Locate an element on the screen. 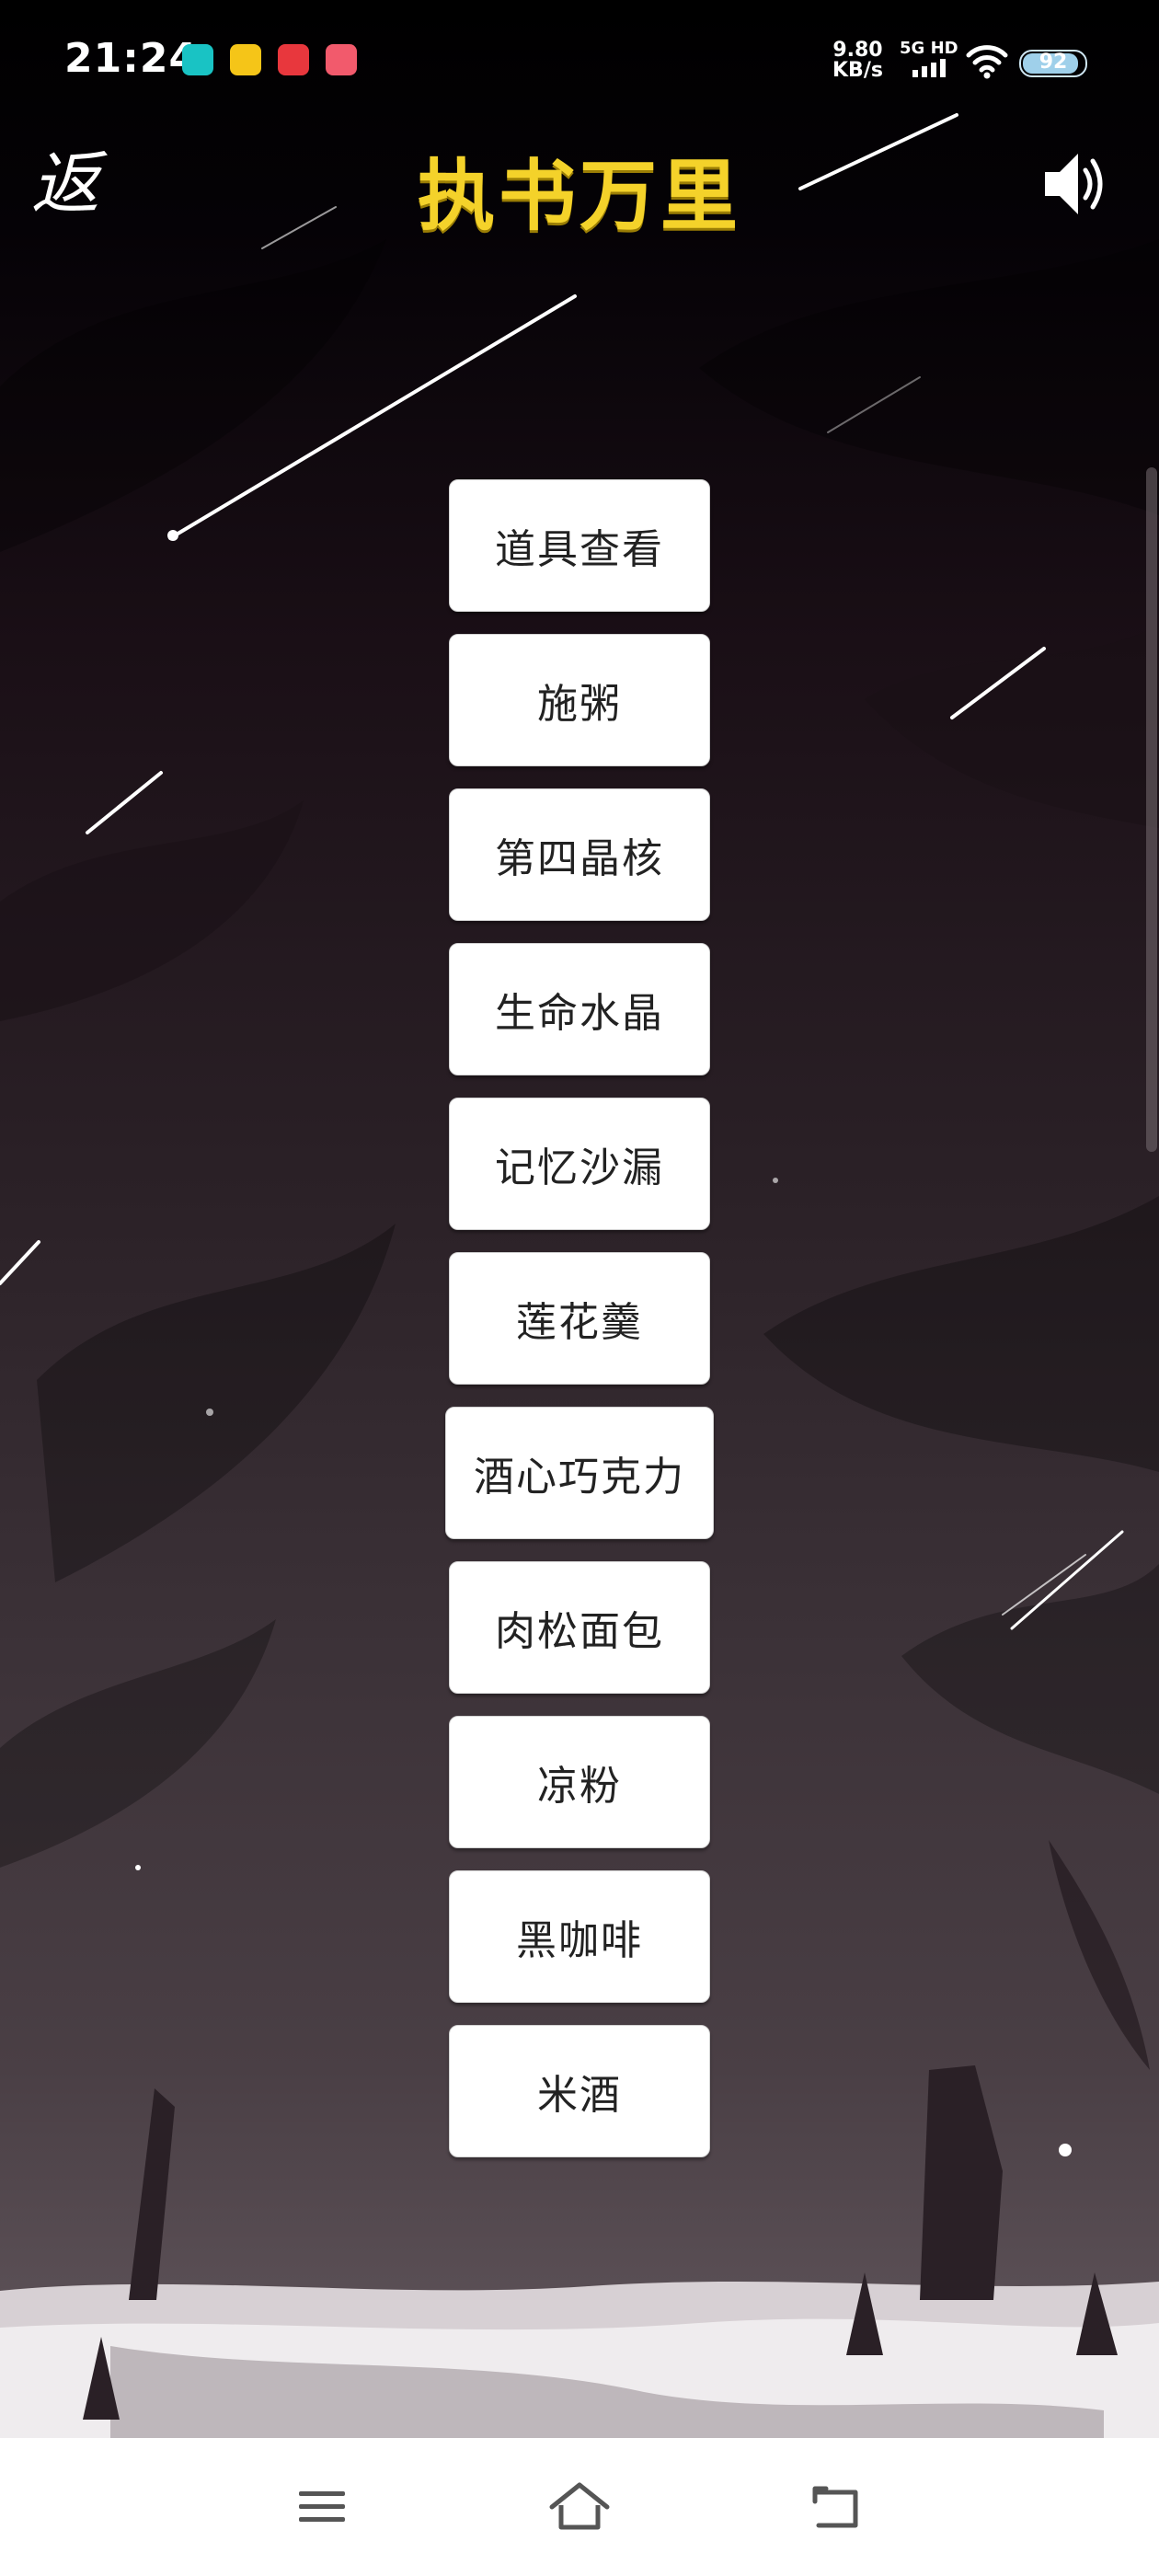 The image size is (1159, 2576). system-nav-bar is located at coordinates (579, 2507).